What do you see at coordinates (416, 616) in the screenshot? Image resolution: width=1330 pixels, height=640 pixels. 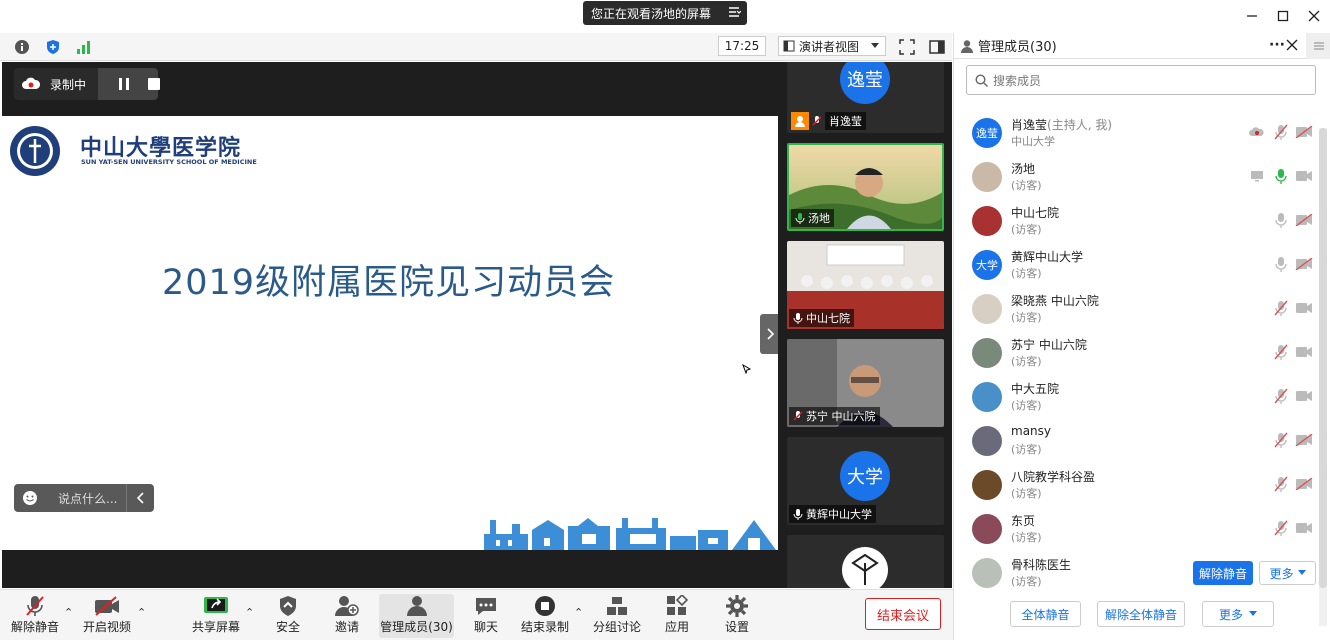 I see `manage-members-button: 管理成员(30)` at bounding box center [416, 616].